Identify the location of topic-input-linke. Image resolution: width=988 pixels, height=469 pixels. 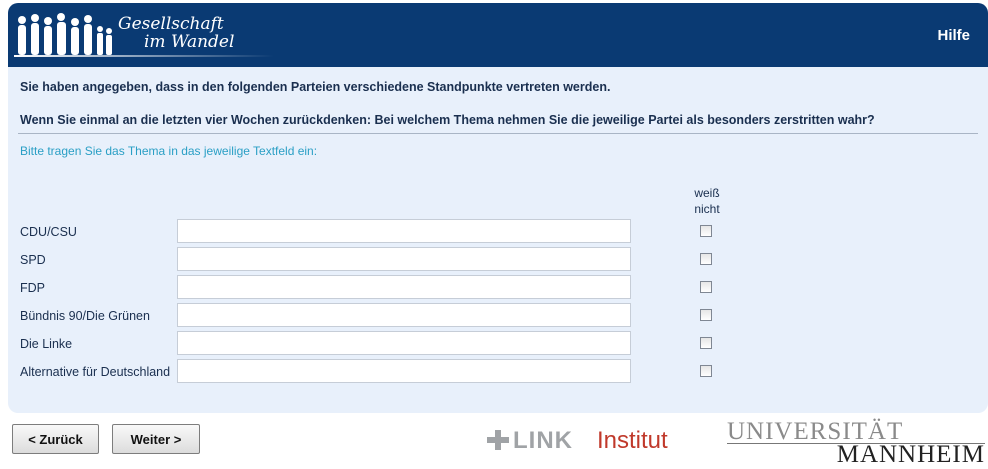
(404, 343).